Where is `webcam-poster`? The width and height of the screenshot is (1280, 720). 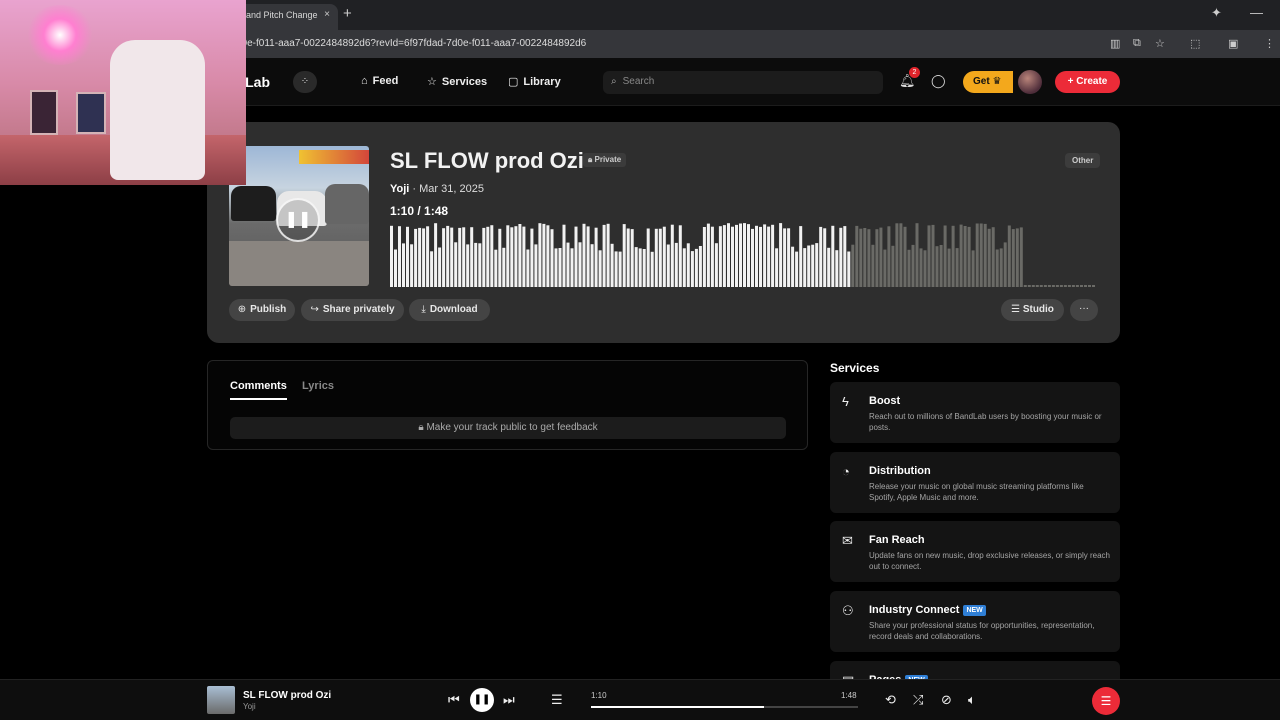 webcam-poster is located at coordinates (91, 113).